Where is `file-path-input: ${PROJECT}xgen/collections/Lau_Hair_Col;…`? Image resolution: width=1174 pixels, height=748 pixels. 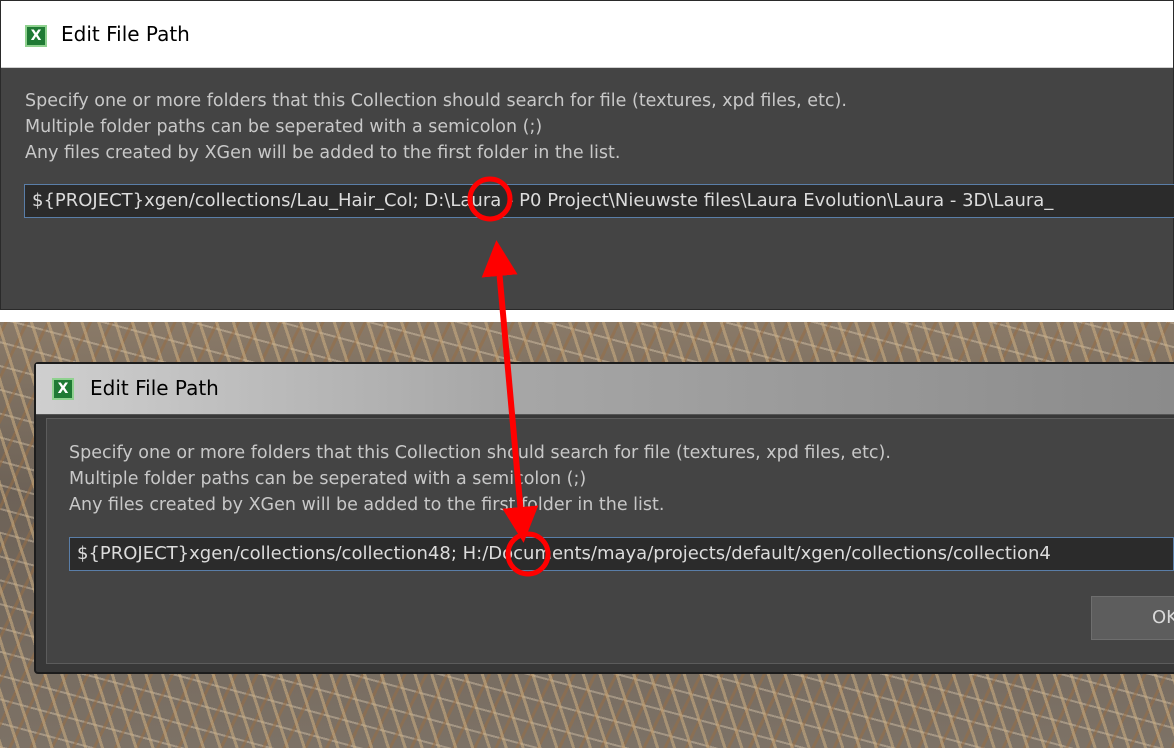 file-path-input: ${PROJECT}xgen/collections/Lau_Hair_Col;… is located at coordinates (599, 201).